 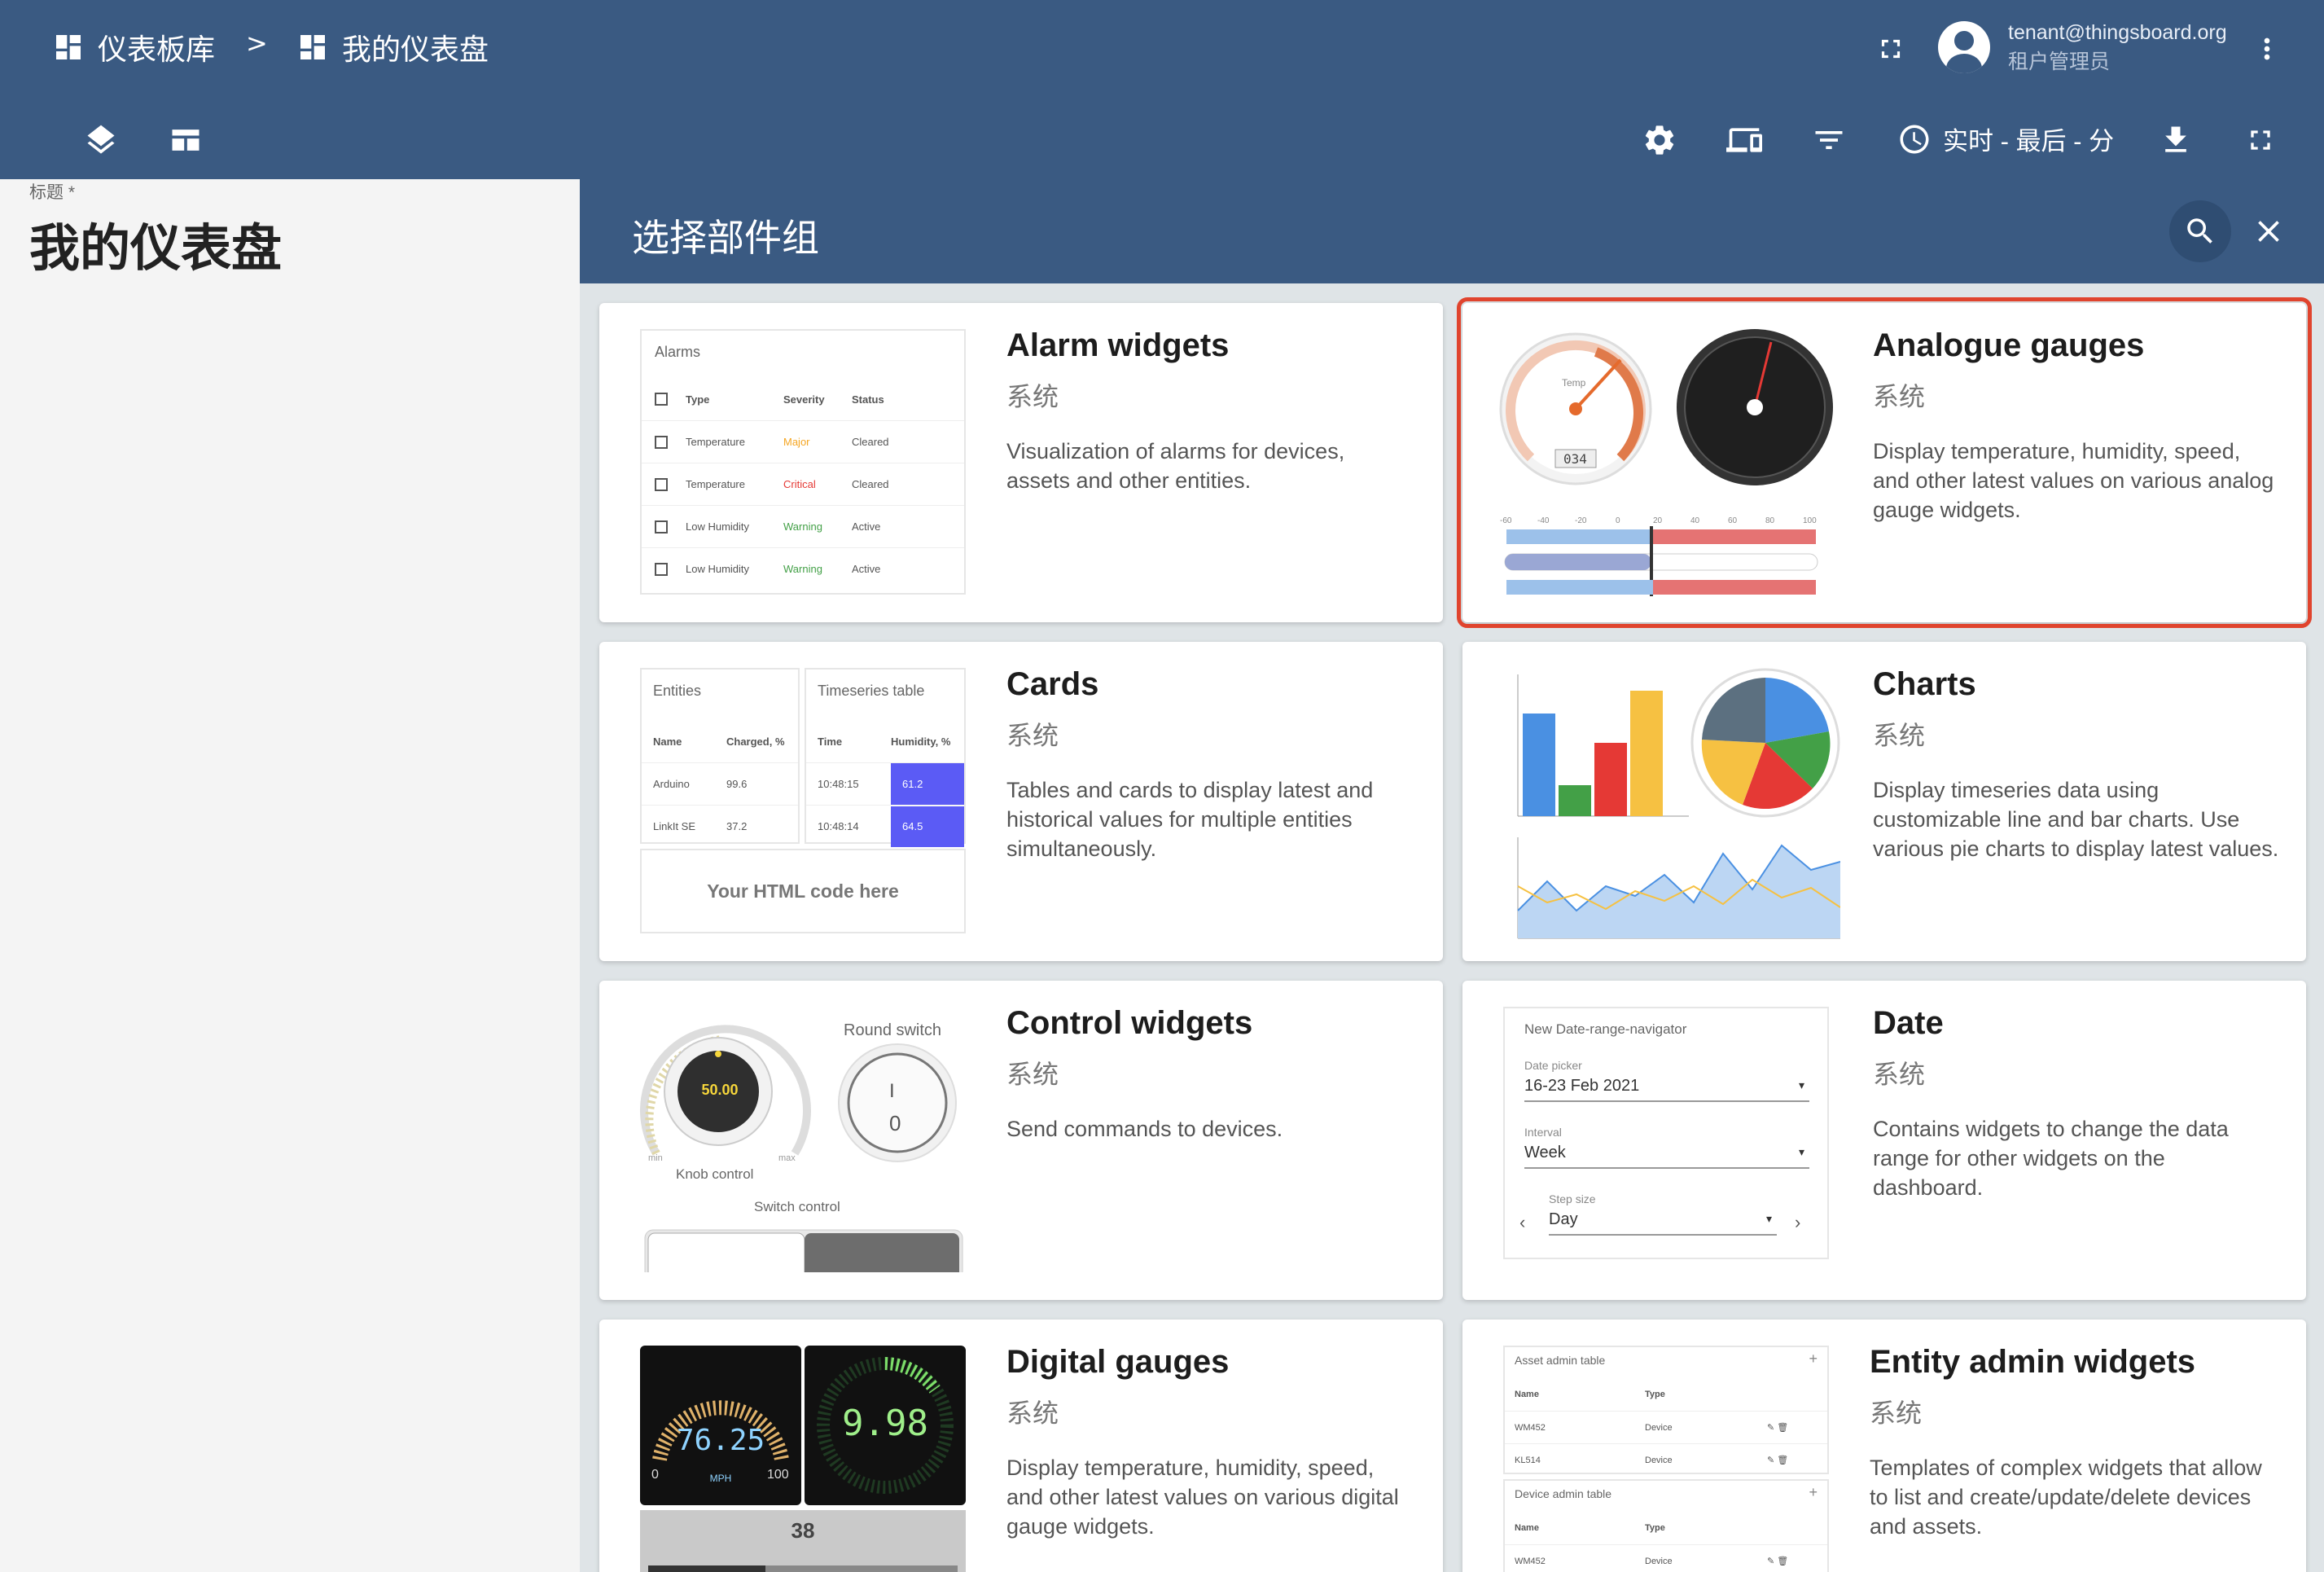 What do you see at coordinates (1144, 1129) in the screenshot?
I see `bundle-description: Send commands to devices.` at bounding box center [1144, 1129].